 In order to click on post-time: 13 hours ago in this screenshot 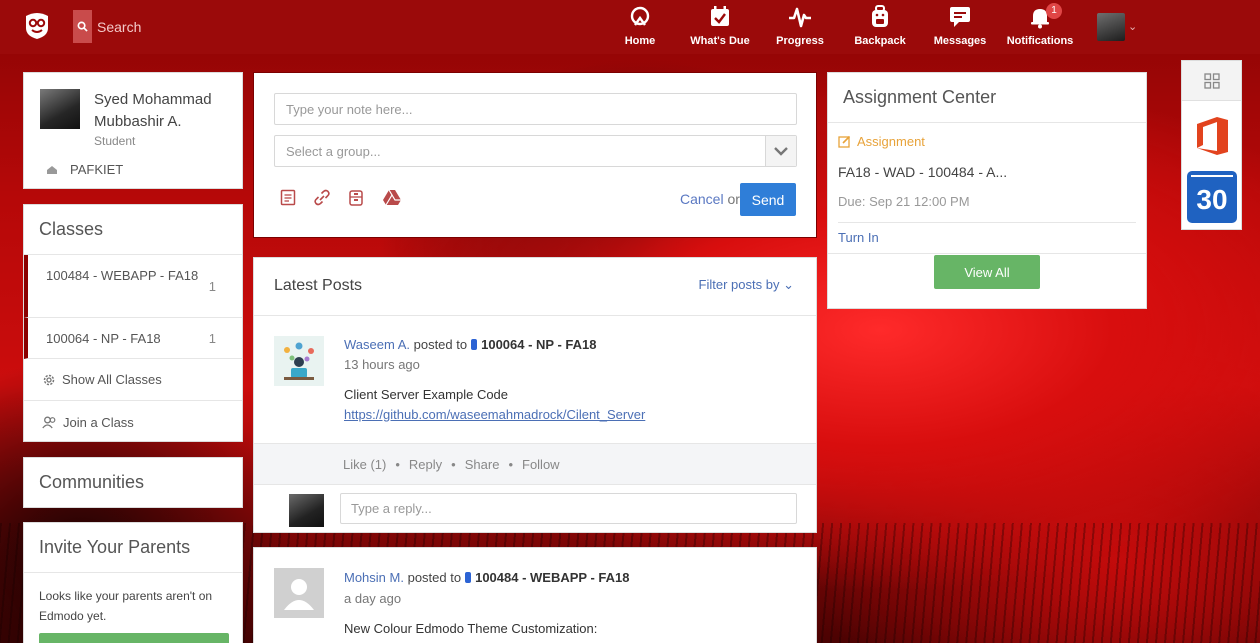, I will do `click(382, 364)`.